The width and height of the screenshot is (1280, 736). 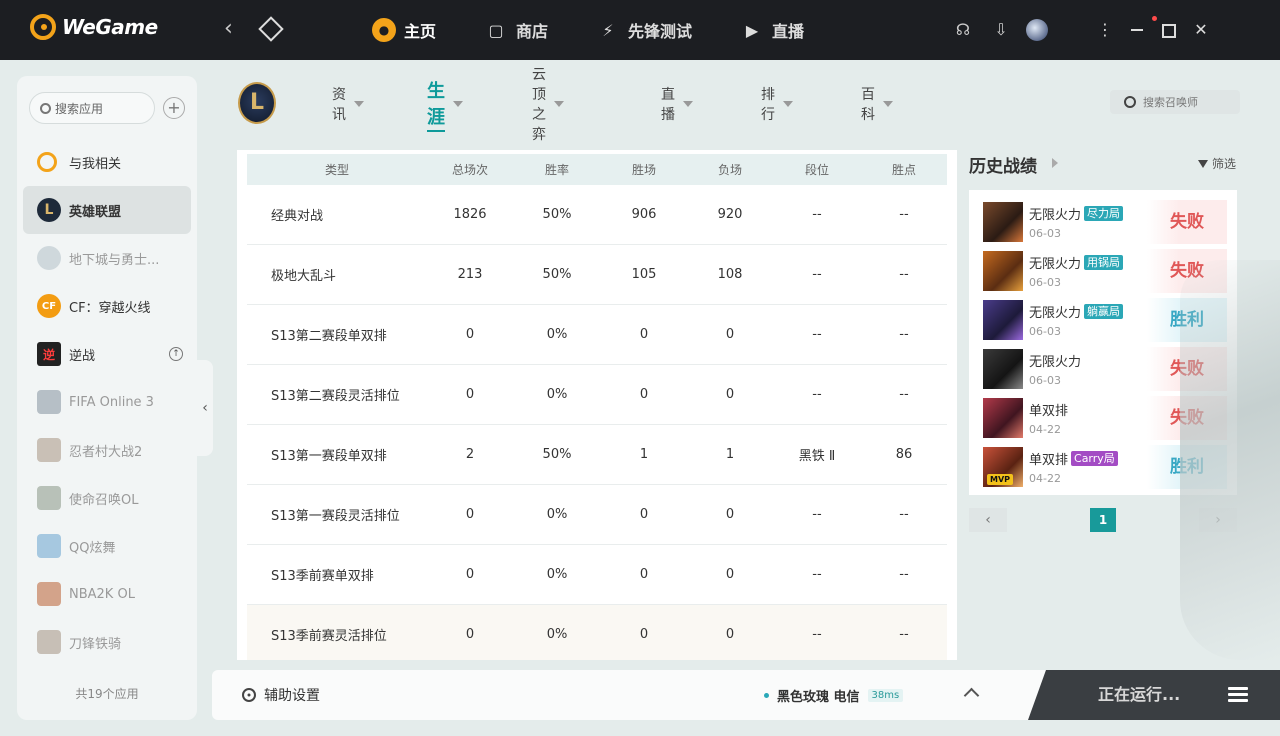 What do you see at coordinates (107, 162) in the screenshot?
I see `sidebar-item-related: 与我相关` at bounding box center [107, 162].